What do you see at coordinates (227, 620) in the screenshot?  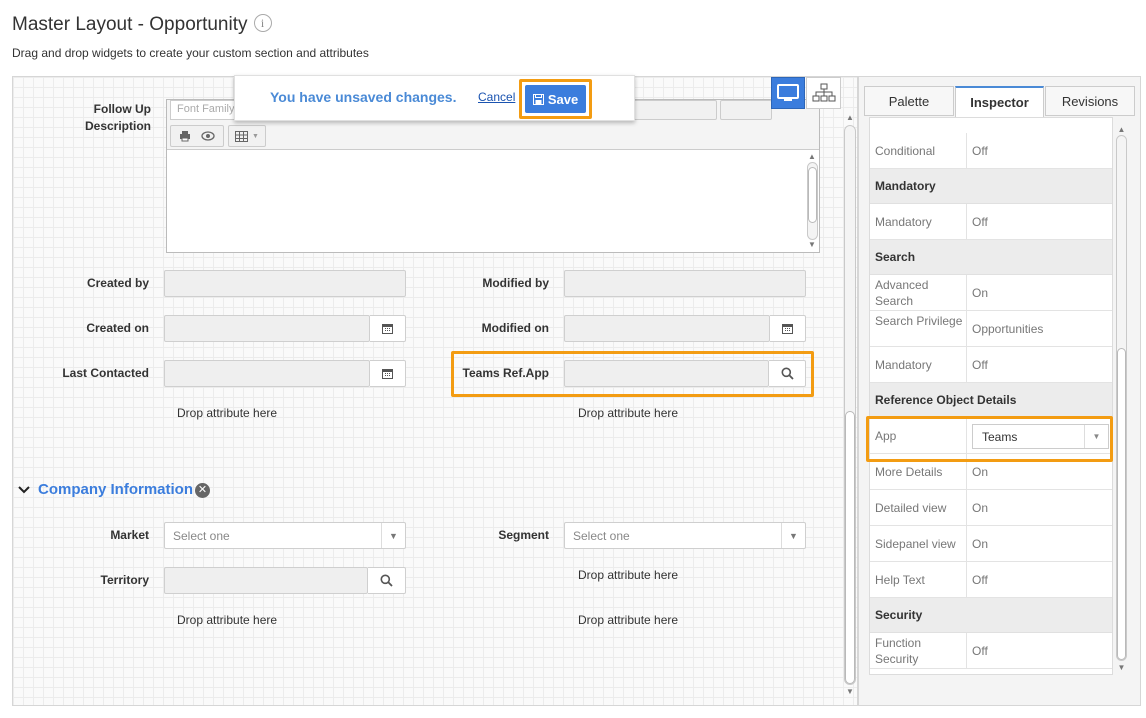 I see `drop-zone-left-3: Drop attribute here` at bounding box center [227, 620].